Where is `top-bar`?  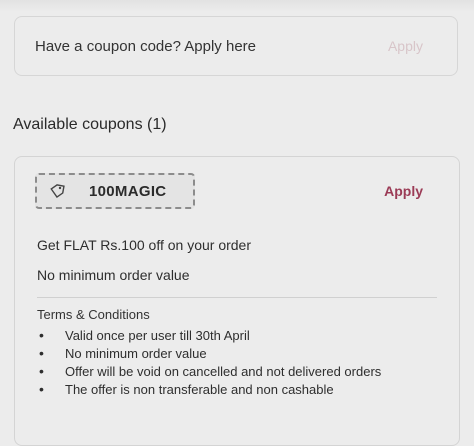
top-bar is located at coordinates (237, 6).